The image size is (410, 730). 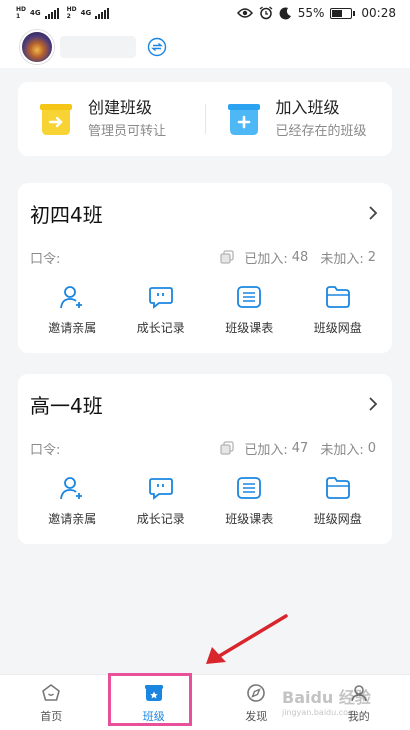 What do you see at coordinates (326, 697) in the screenshot?
I see `watermark-text: Baidu 经验` at bounding box center [326, 697].